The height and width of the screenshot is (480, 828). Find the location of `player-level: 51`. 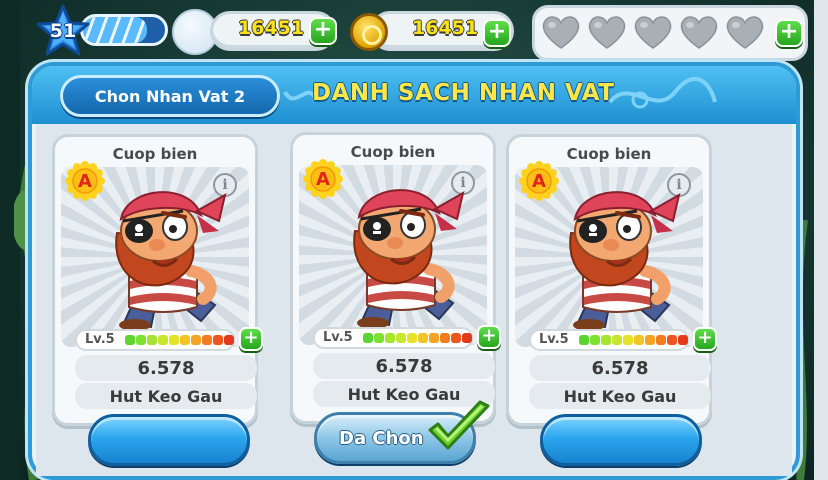

player-level: 51 is located at coordinates (63, 31).